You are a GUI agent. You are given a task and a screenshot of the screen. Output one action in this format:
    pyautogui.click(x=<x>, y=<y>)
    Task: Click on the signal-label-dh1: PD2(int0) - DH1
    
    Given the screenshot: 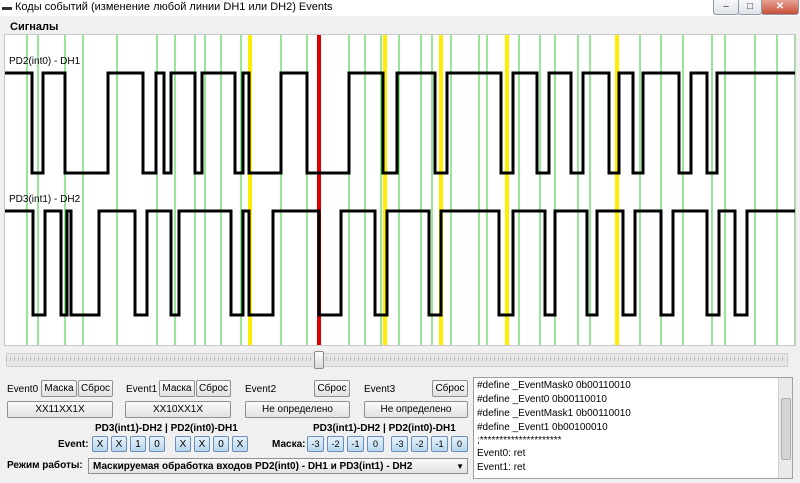 What is the action you would take?
    pyautogui.click(x=45, y=61)
    